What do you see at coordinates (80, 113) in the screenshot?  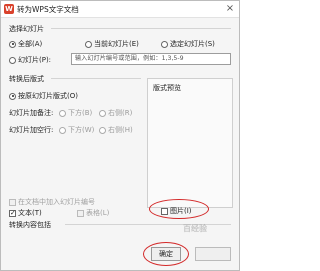 I see `radio-comments-below-label: 下方(B)` at bounding box center [80, 113].